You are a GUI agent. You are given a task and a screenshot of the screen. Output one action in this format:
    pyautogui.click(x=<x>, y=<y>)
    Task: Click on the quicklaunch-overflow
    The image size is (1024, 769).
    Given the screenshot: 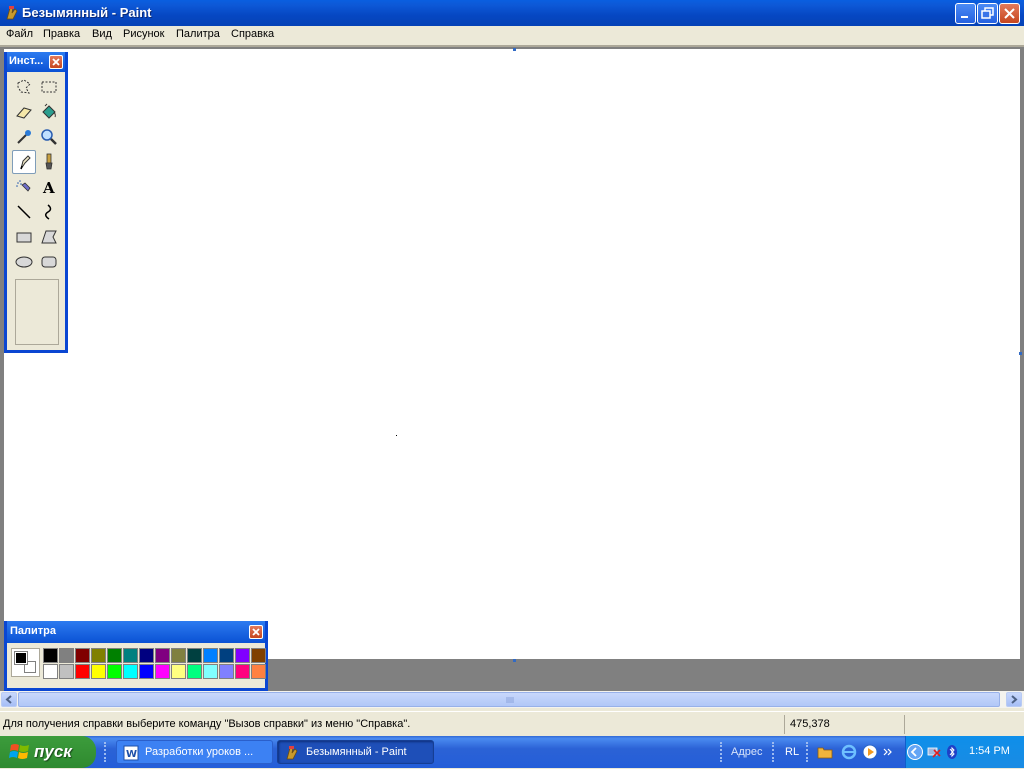 What is the action you would take?
    pyautogui.click(x=887, y=752)
    